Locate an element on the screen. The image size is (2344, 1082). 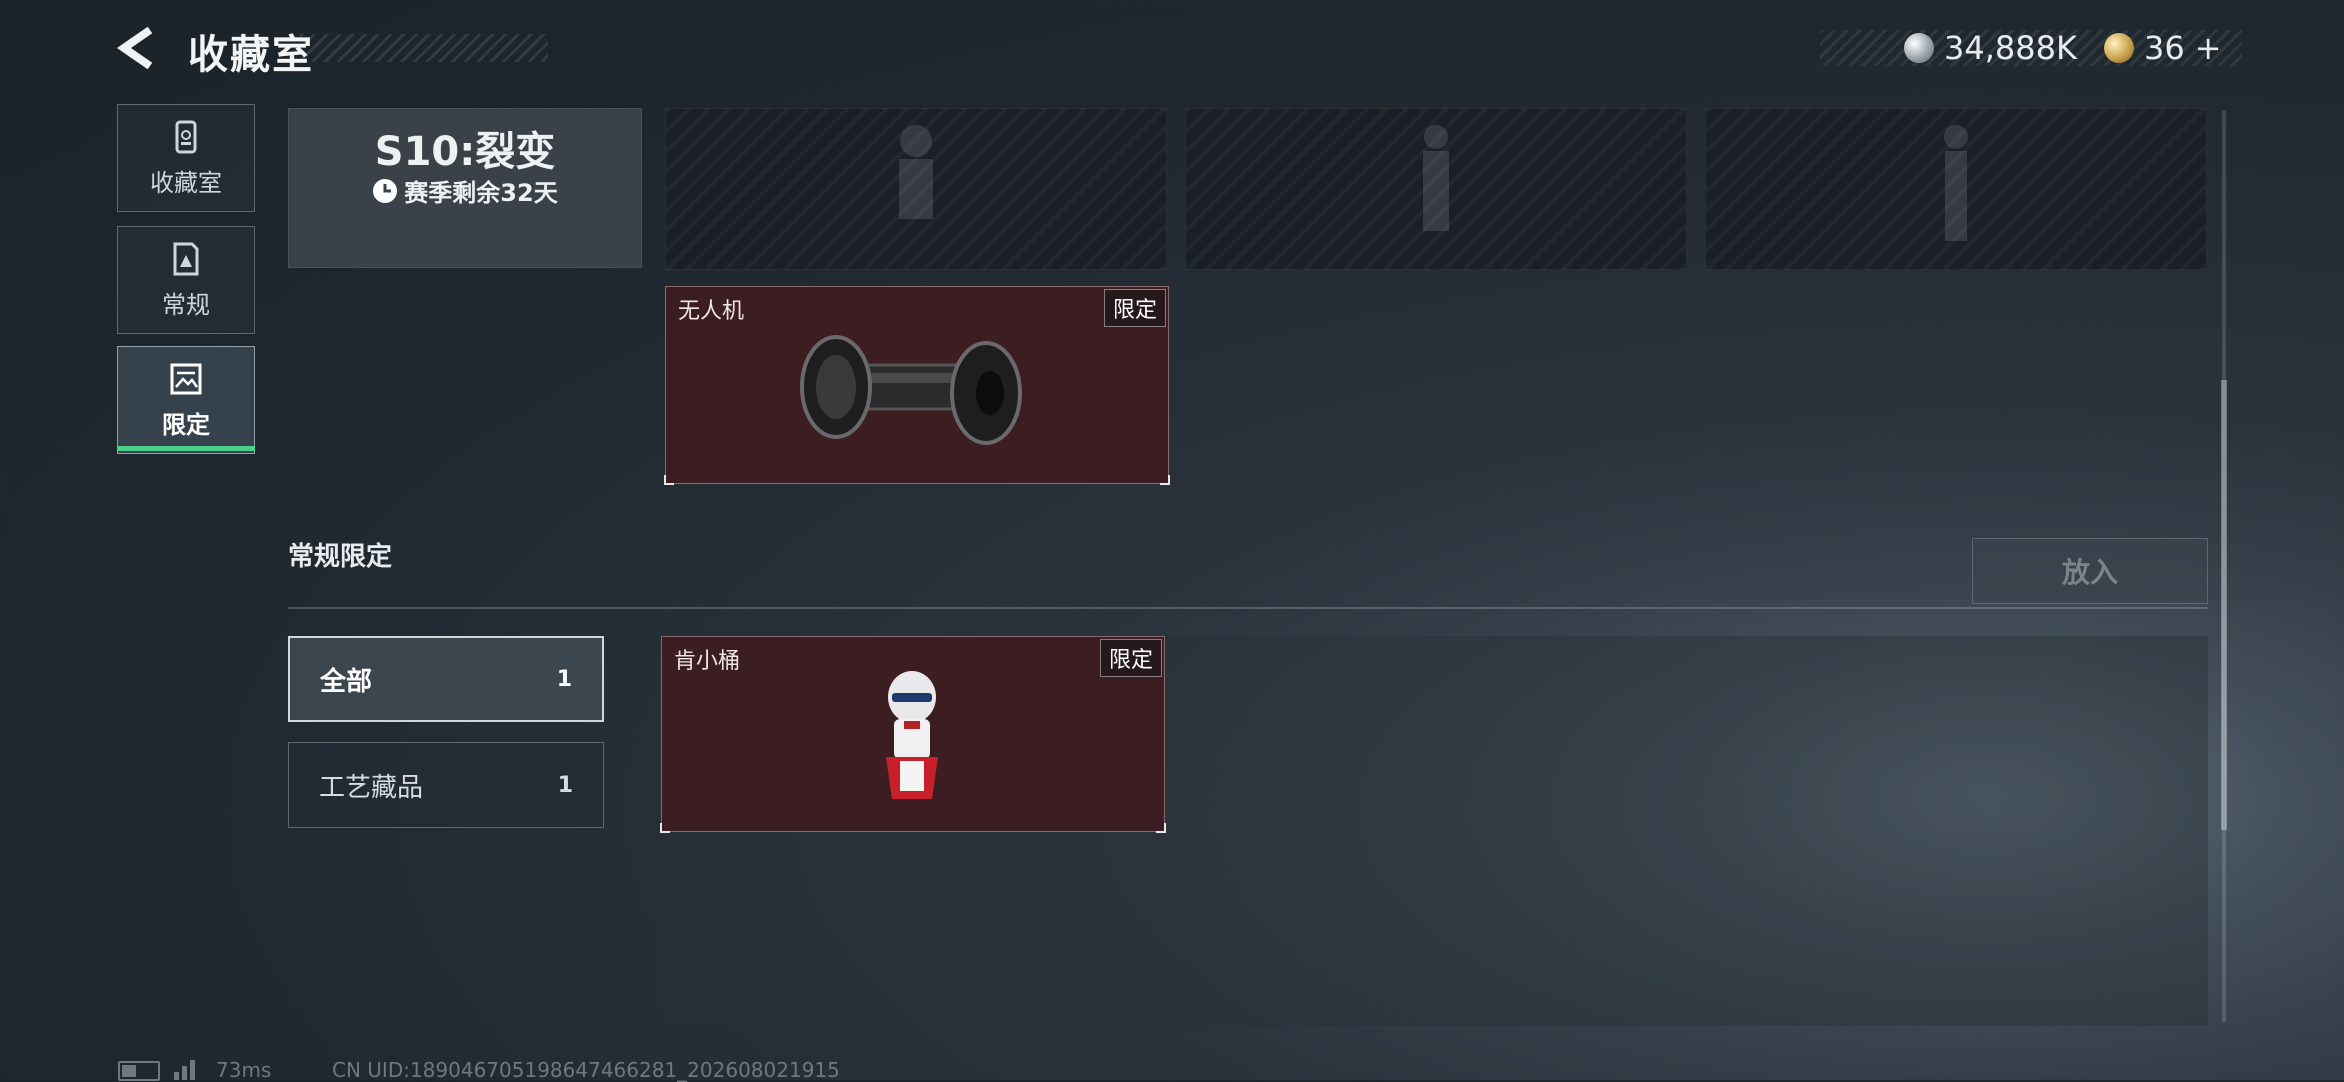
title-decoration is located at coordinates (424, 48).